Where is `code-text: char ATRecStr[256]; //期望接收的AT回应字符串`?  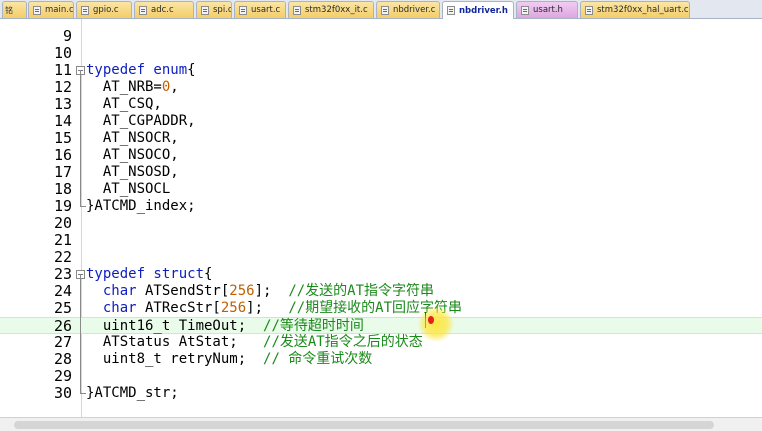 code-text: char ATRecStr[256]; //期望接收的AT回应字符串 is located at coordinates (274, 308).